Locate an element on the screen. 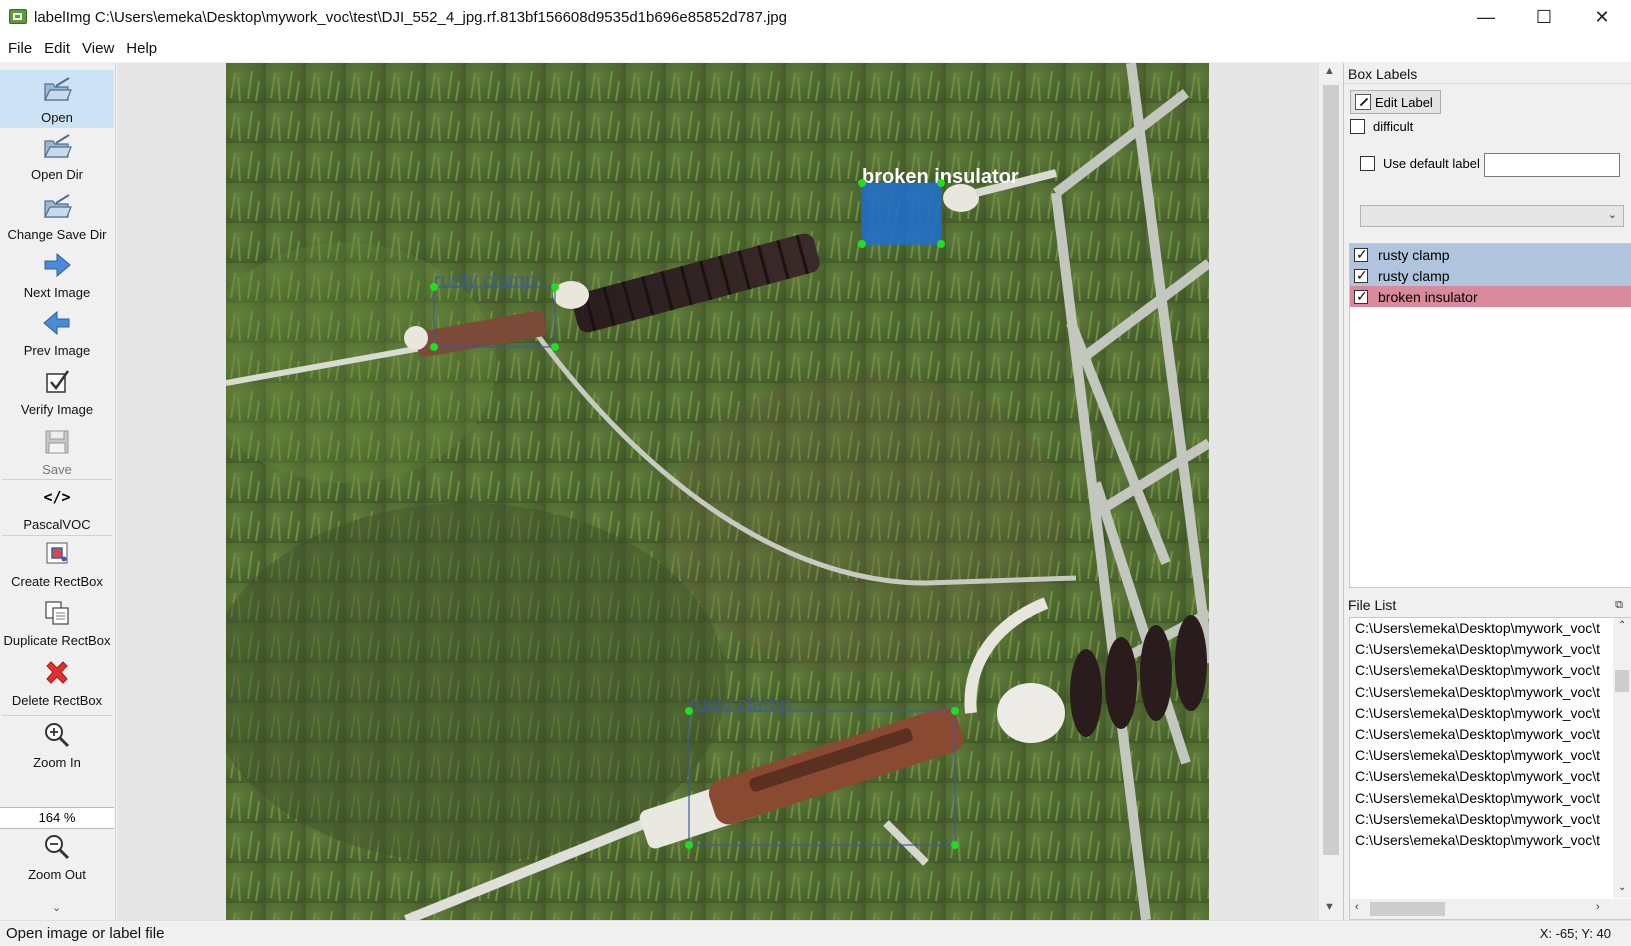 The width and height of the screenshot is (1631, 946). checkbox-icon is located at coordinates (57, 382).